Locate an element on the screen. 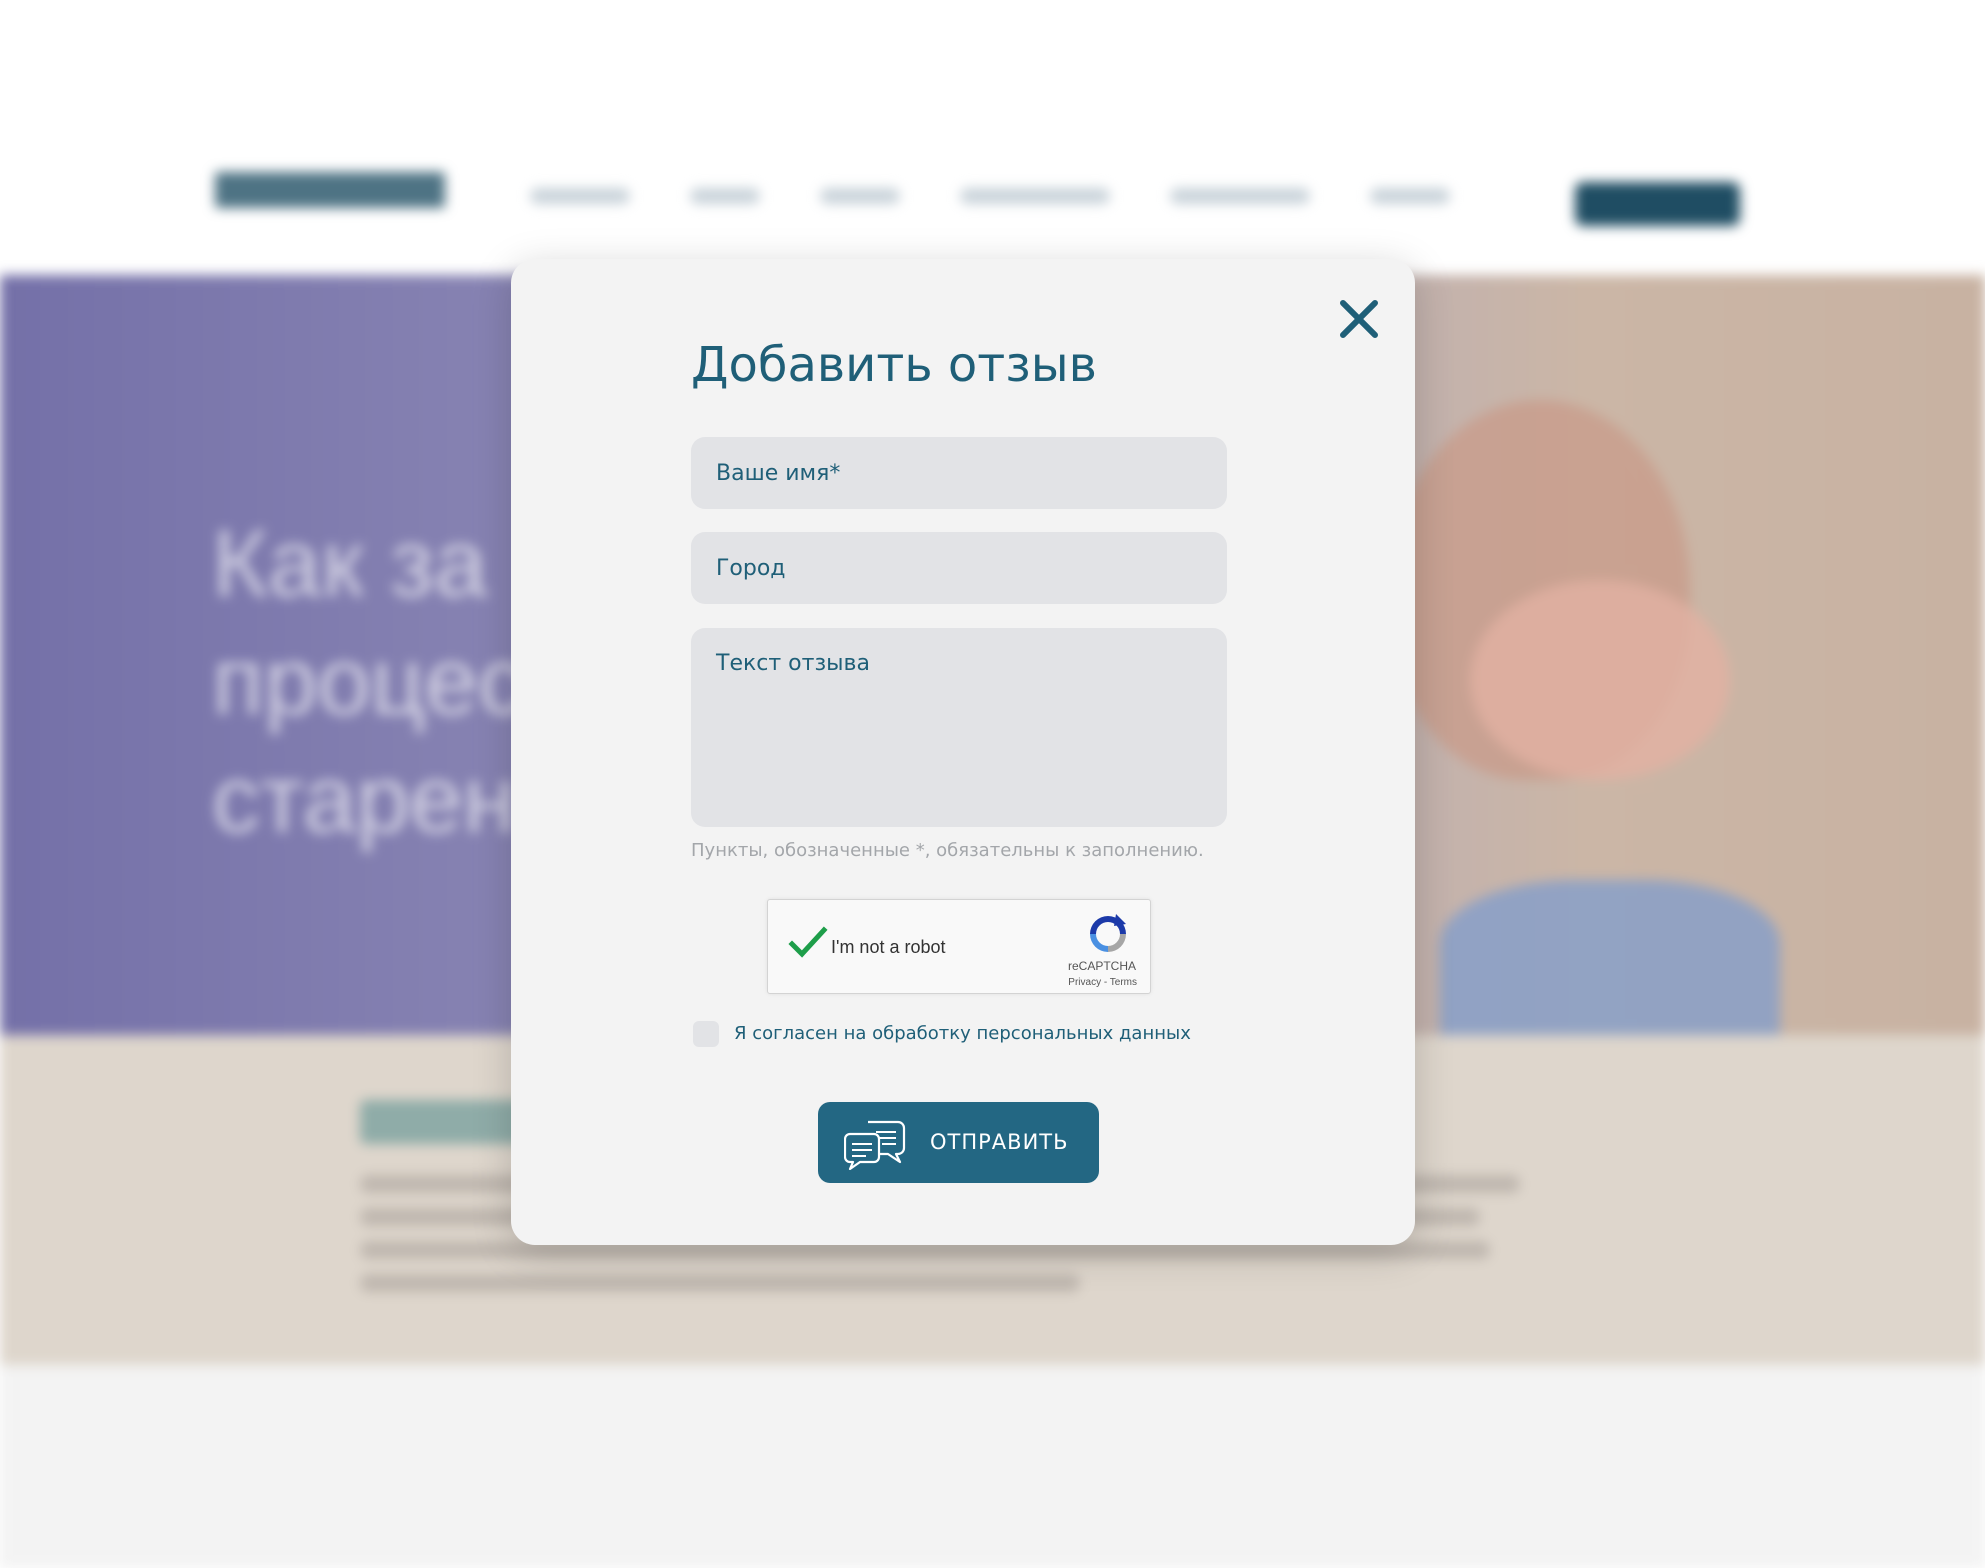  recaptcha-checkbox is located at coordinates (808, 944).